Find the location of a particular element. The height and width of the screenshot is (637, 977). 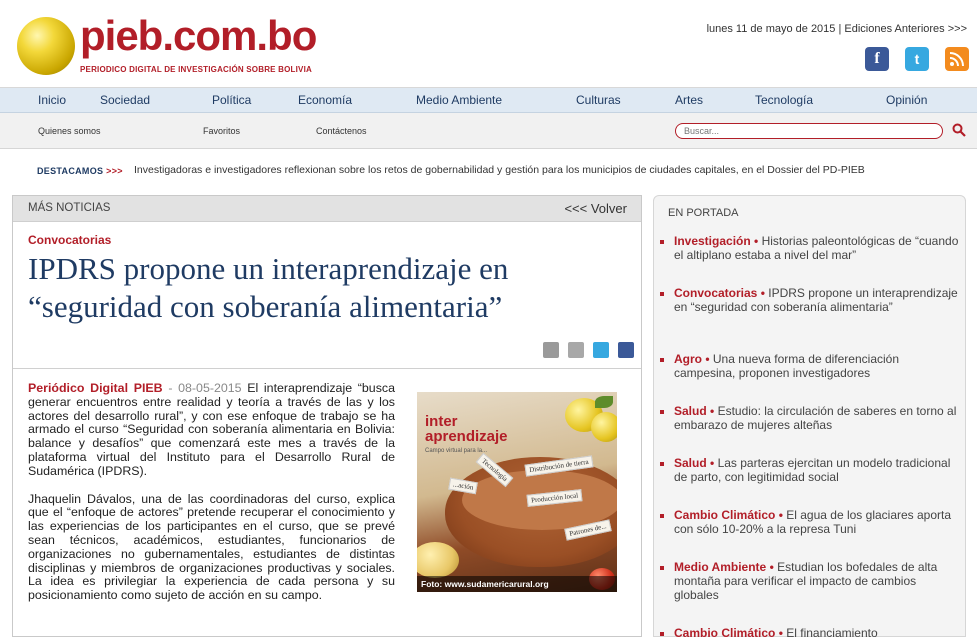

link-quienes-somos: Quienes somos is located at coordinates (69, 131).